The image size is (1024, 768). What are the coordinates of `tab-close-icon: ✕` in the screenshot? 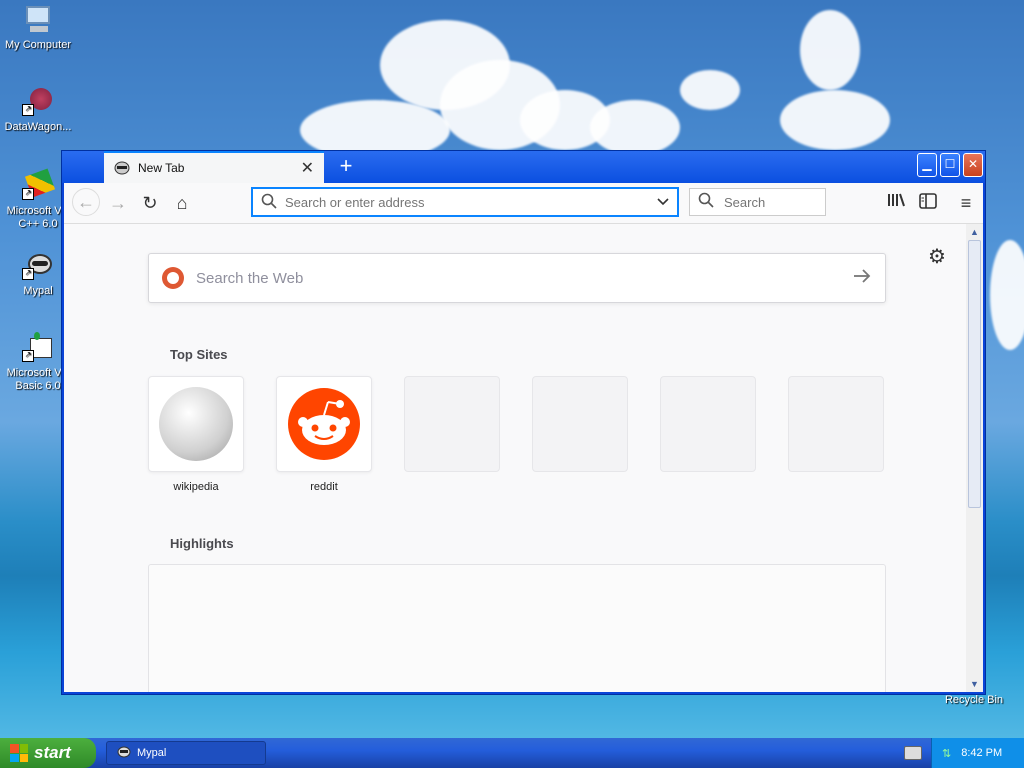 It's located at (307, 168).